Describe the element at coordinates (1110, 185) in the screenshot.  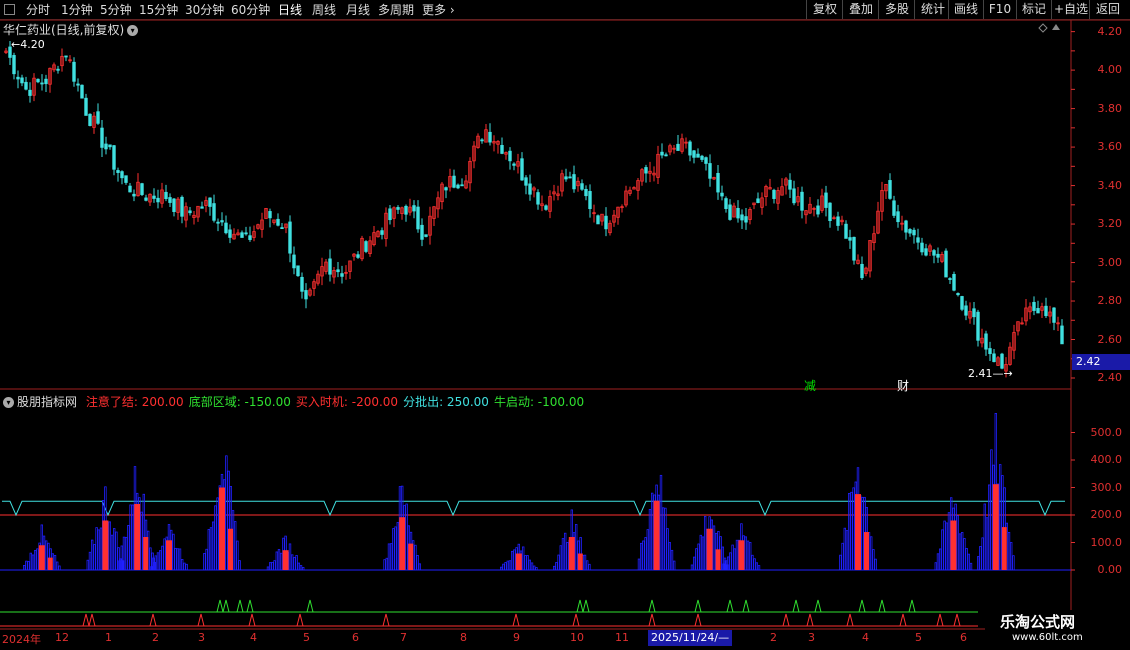
I see `price-tick-4: 3.40` at that location.